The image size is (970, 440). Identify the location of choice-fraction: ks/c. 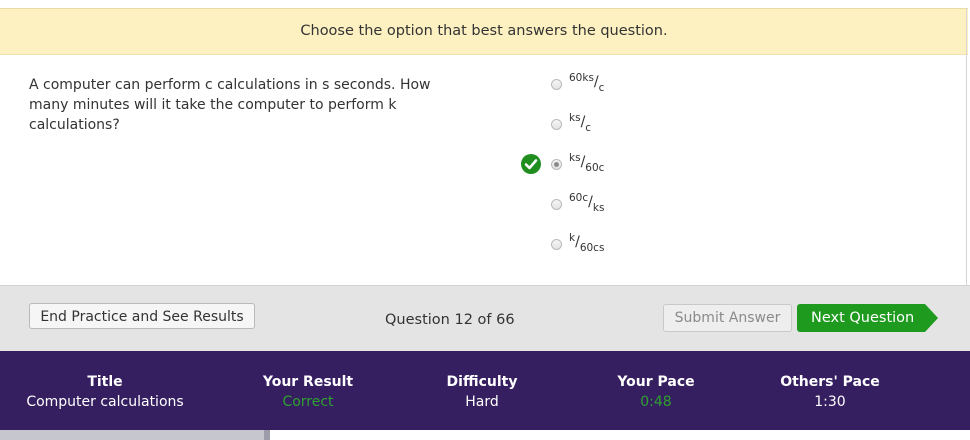
(580, 123).